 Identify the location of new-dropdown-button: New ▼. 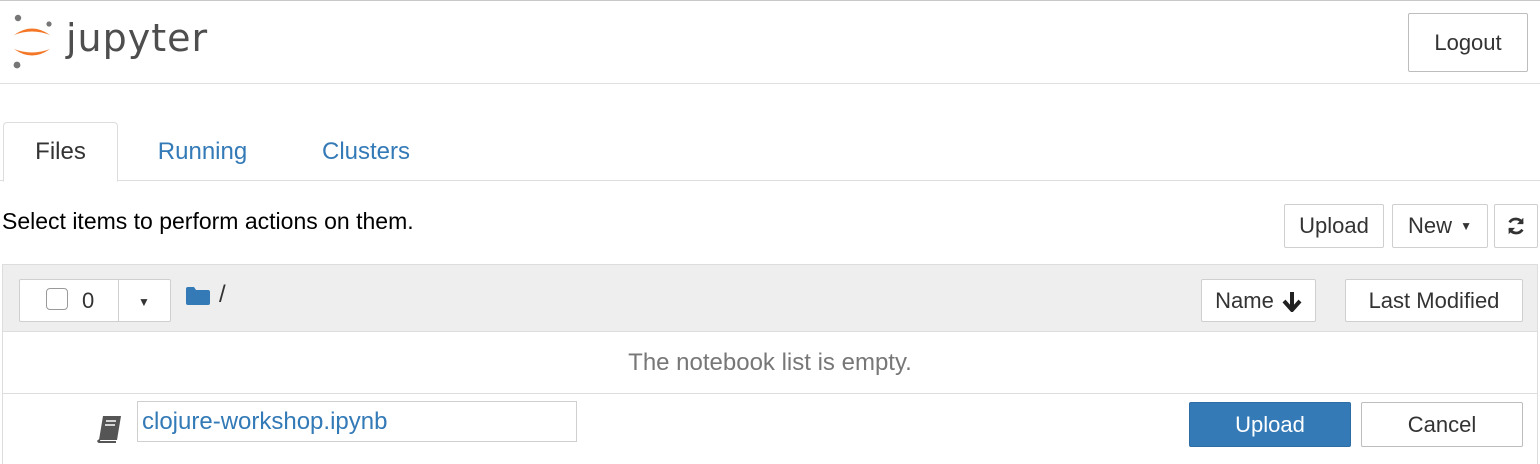
(1440, 226).